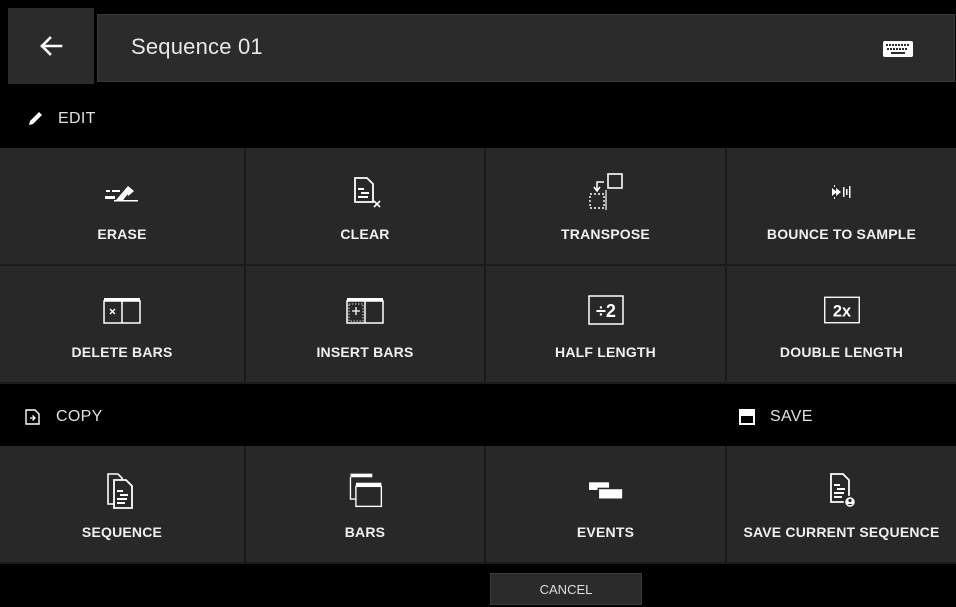 The height and width of the screenshot is (607, 956). I want to click on half-length-icon: ÷2, so click(605, 310).